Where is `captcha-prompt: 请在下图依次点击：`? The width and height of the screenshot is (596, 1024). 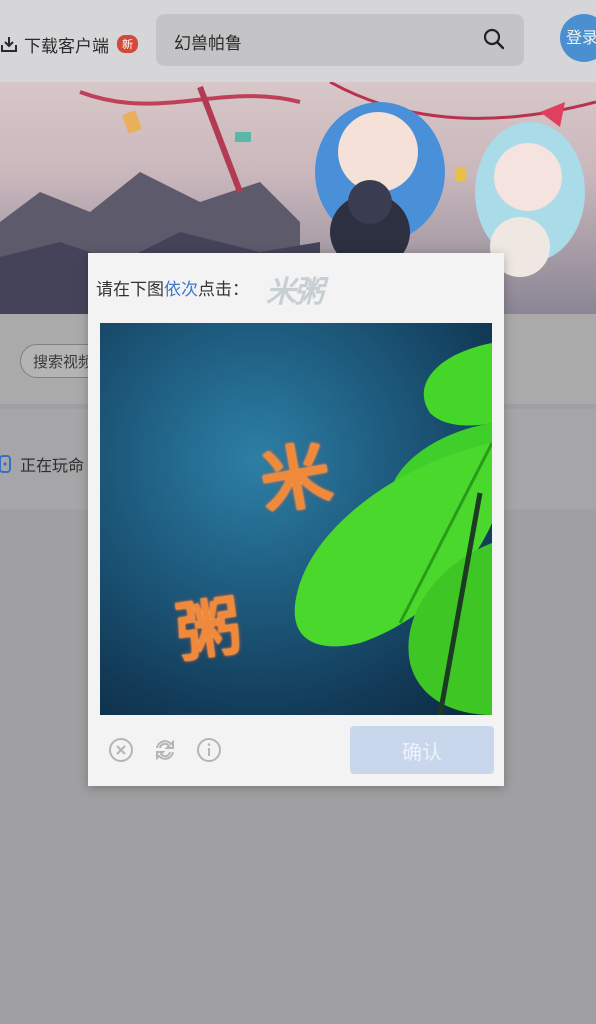
captcha-prompt: 请在下图依次点击： is located at coordinates (172, 290).